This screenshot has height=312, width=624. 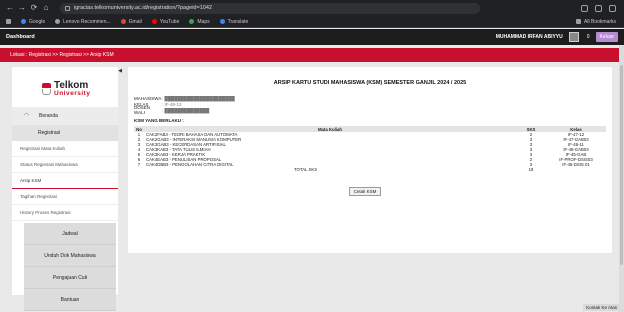 I want to click on reload-icon: ⟳, so click(x=34, y=8).